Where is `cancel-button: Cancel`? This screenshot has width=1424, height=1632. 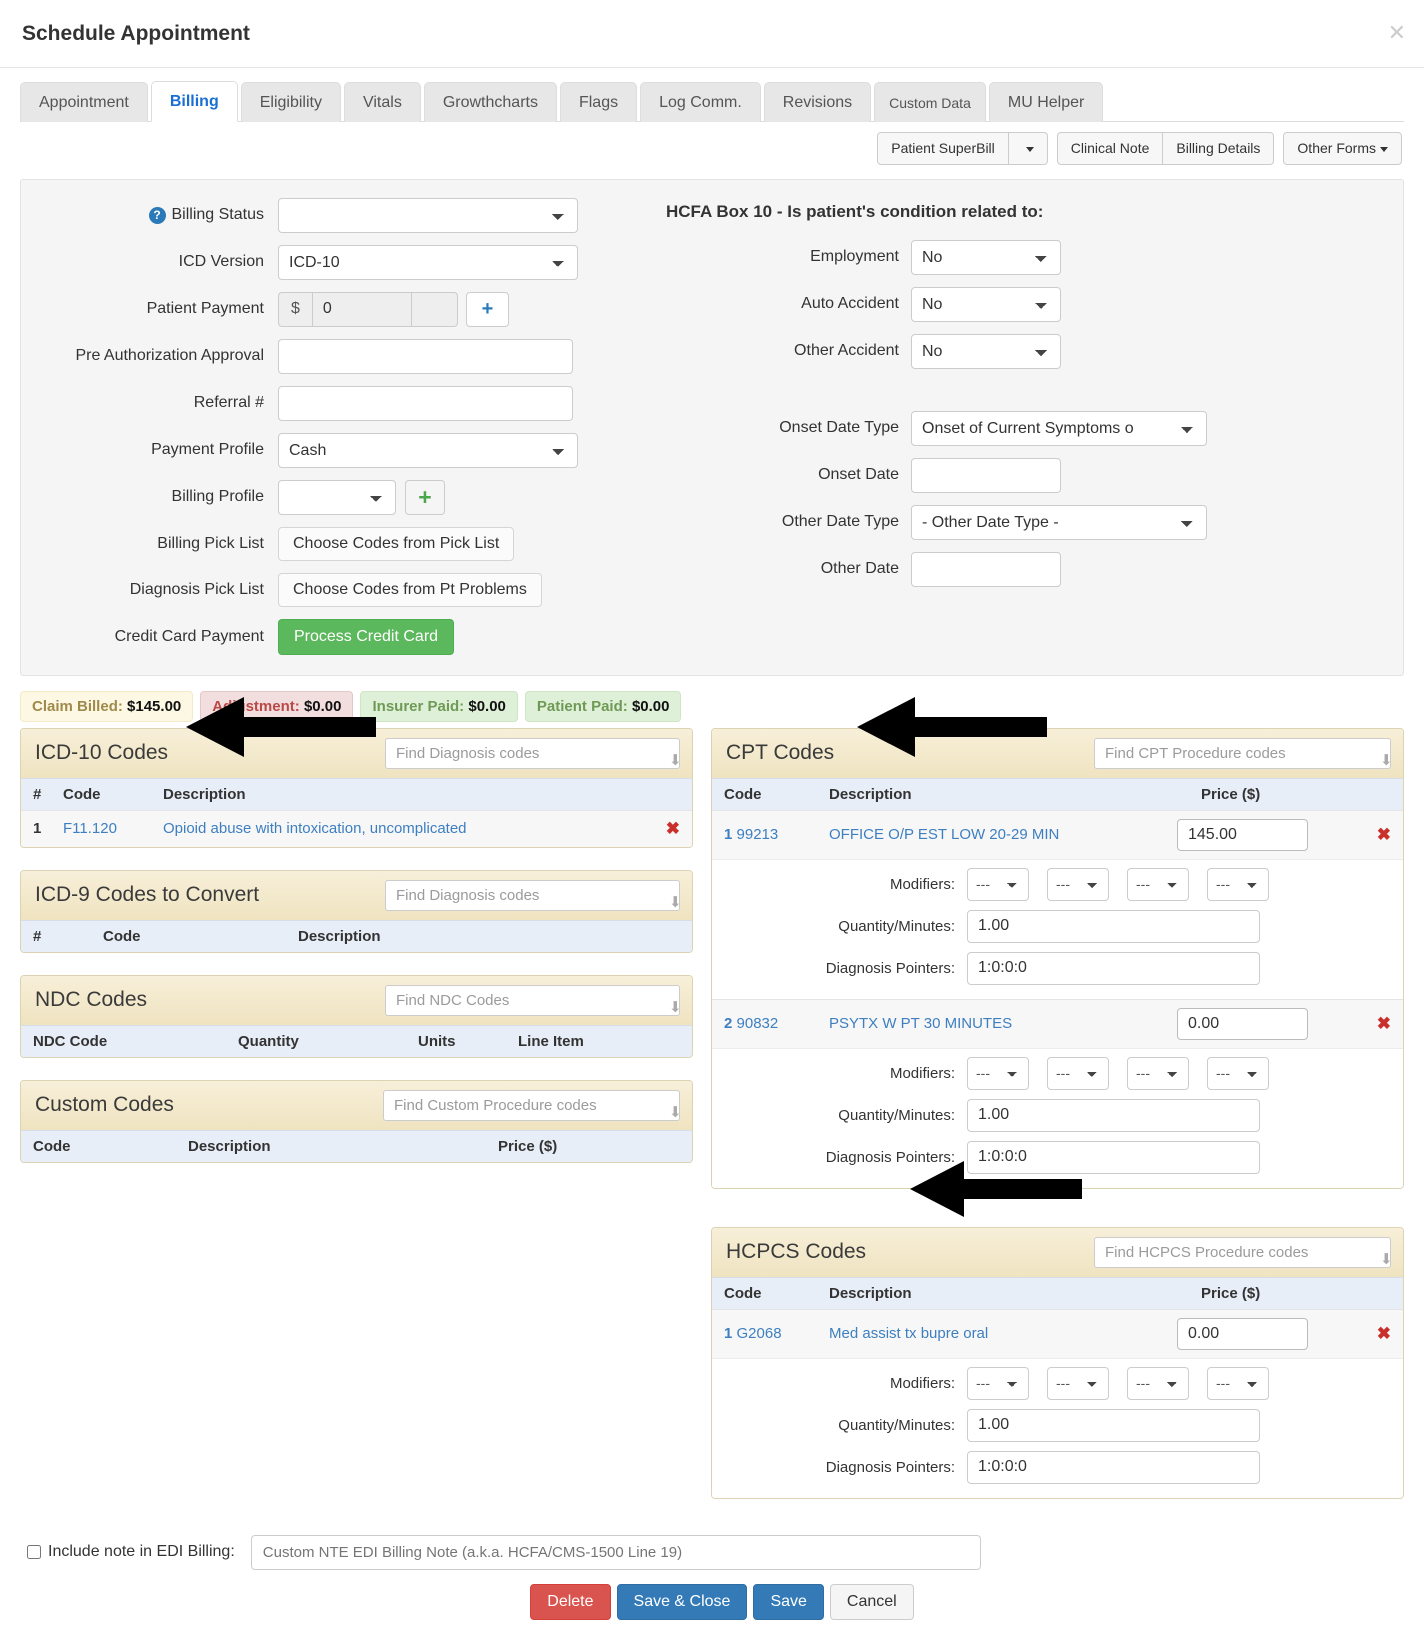
cancel-button: Cancel is located at coordinates (871, 1601).